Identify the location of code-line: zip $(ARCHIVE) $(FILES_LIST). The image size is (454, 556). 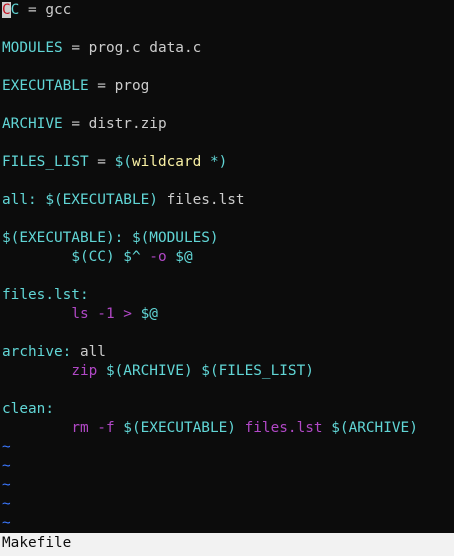
(192, 371).